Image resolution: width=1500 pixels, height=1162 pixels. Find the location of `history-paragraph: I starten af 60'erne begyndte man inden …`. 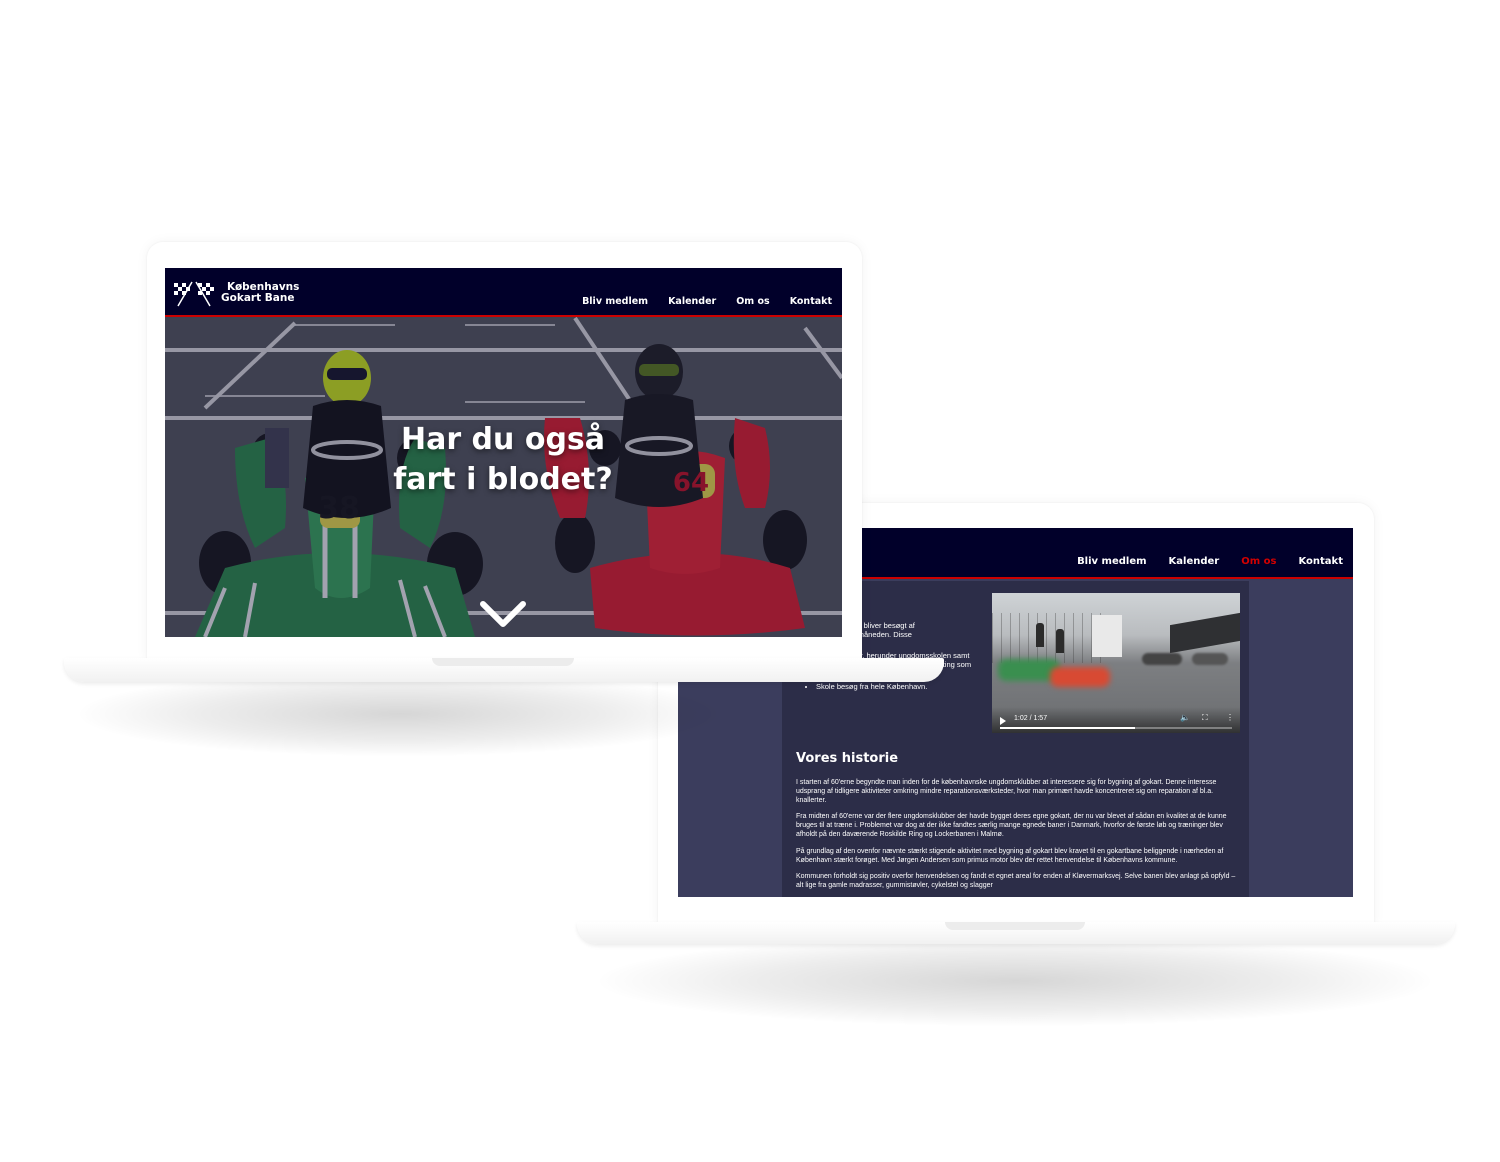

history-paragraph: I starten af 60'erne begyndte man inden … is located at coordinates (1006, 791).